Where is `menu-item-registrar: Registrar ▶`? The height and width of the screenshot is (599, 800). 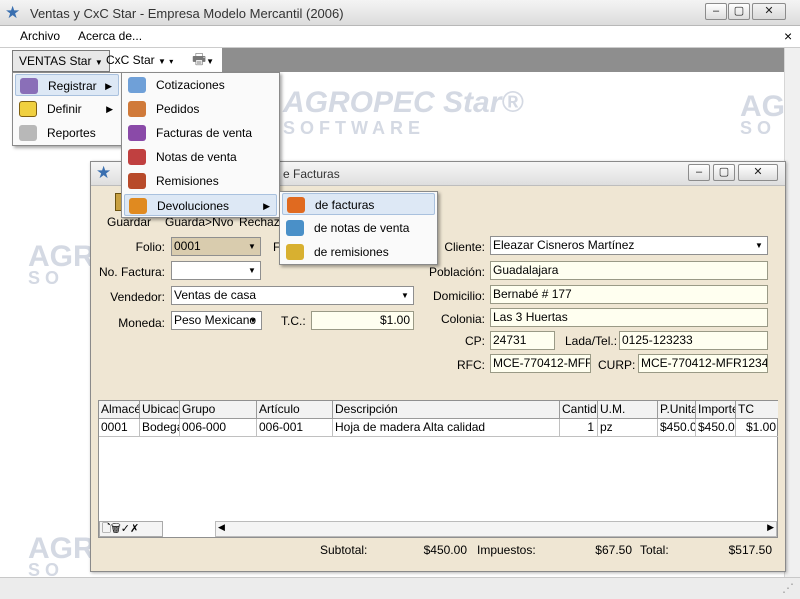 menu-item-registrar: Registrar ▶ is located at coordinates (67, 85).